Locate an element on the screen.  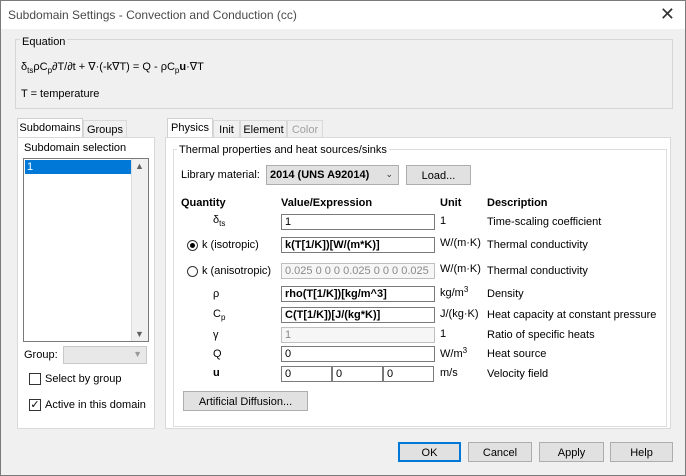
tab-subdomains: Subdomains is located at coordinates (50, 128).